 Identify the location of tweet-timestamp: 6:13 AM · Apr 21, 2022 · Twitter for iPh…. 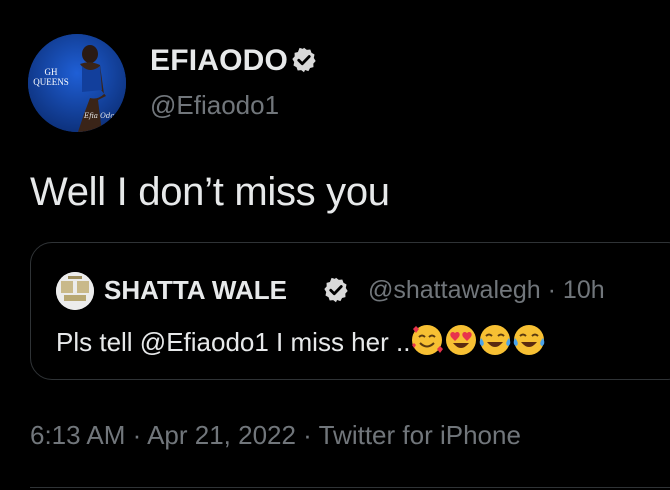
(275, 435).